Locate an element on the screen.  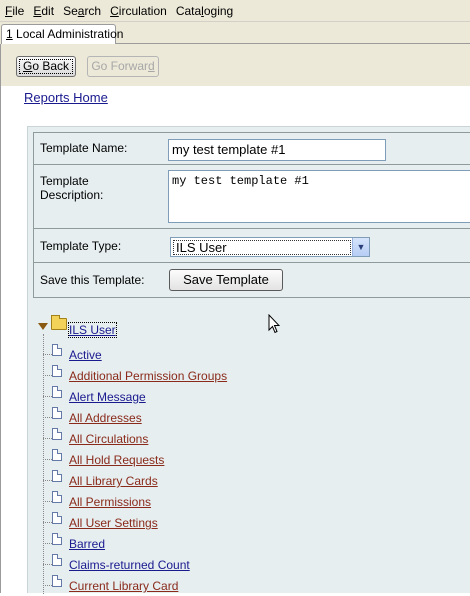
tree-item: Active is located at coordinates (253, 354).